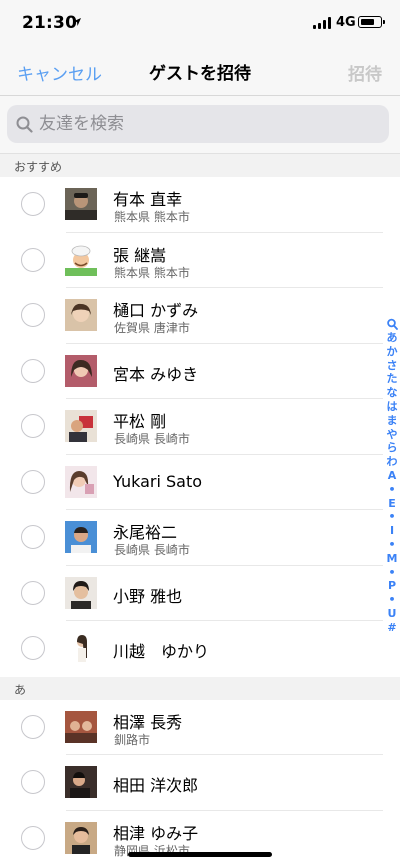  I want to click on index-item: あ, so click(391, 338).